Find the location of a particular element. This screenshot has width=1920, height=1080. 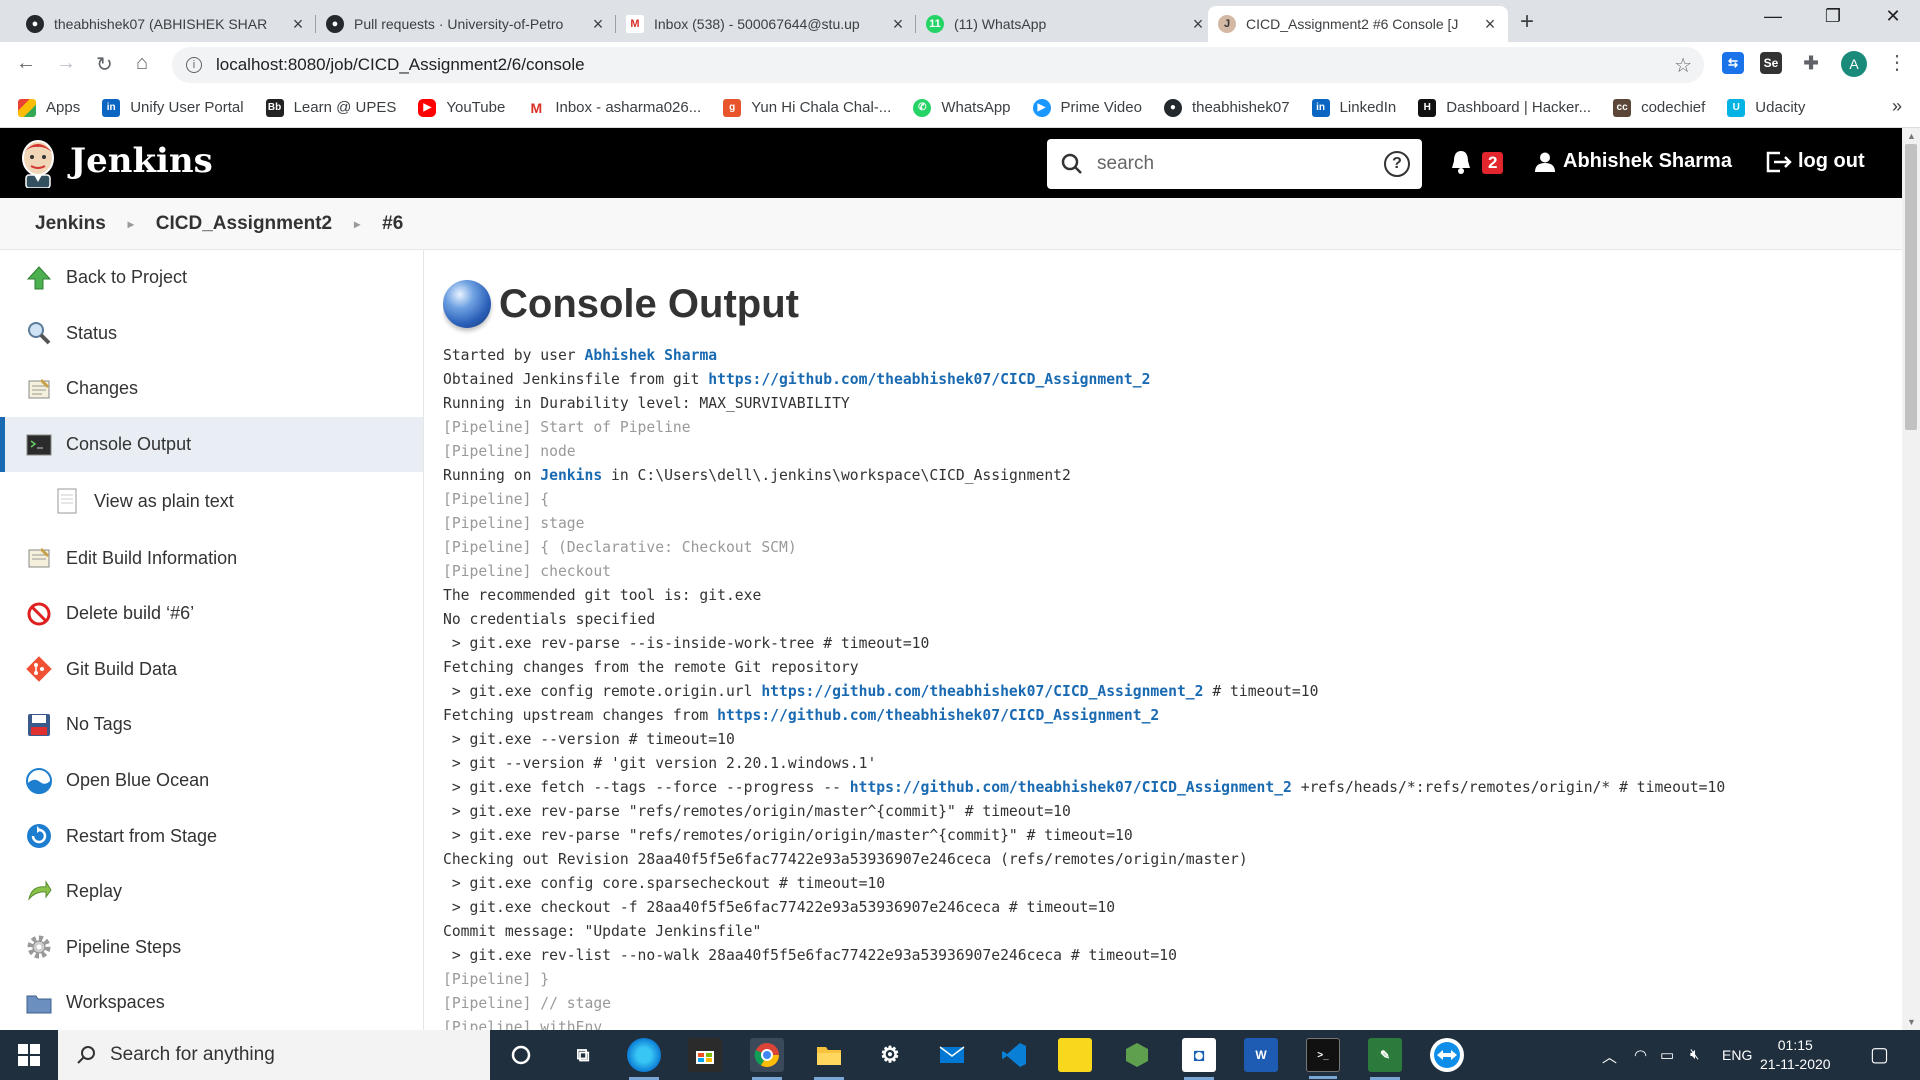

word-icon: W is located at coordinates (1261, 1055).